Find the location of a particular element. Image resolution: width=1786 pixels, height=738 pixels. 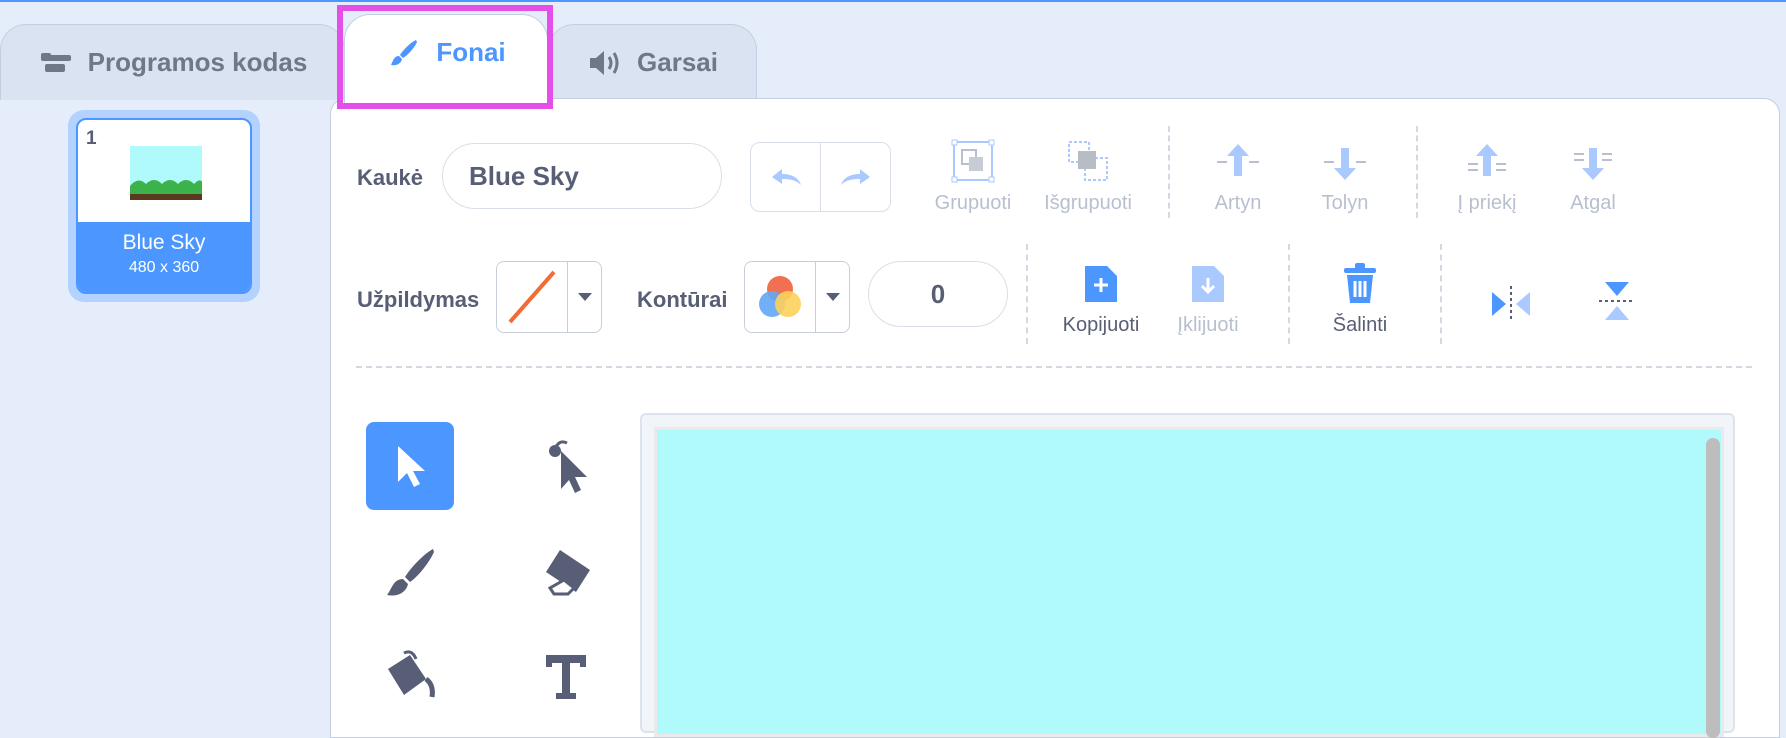

delete-button: Šalinti is located at coordinates (1360, 295).